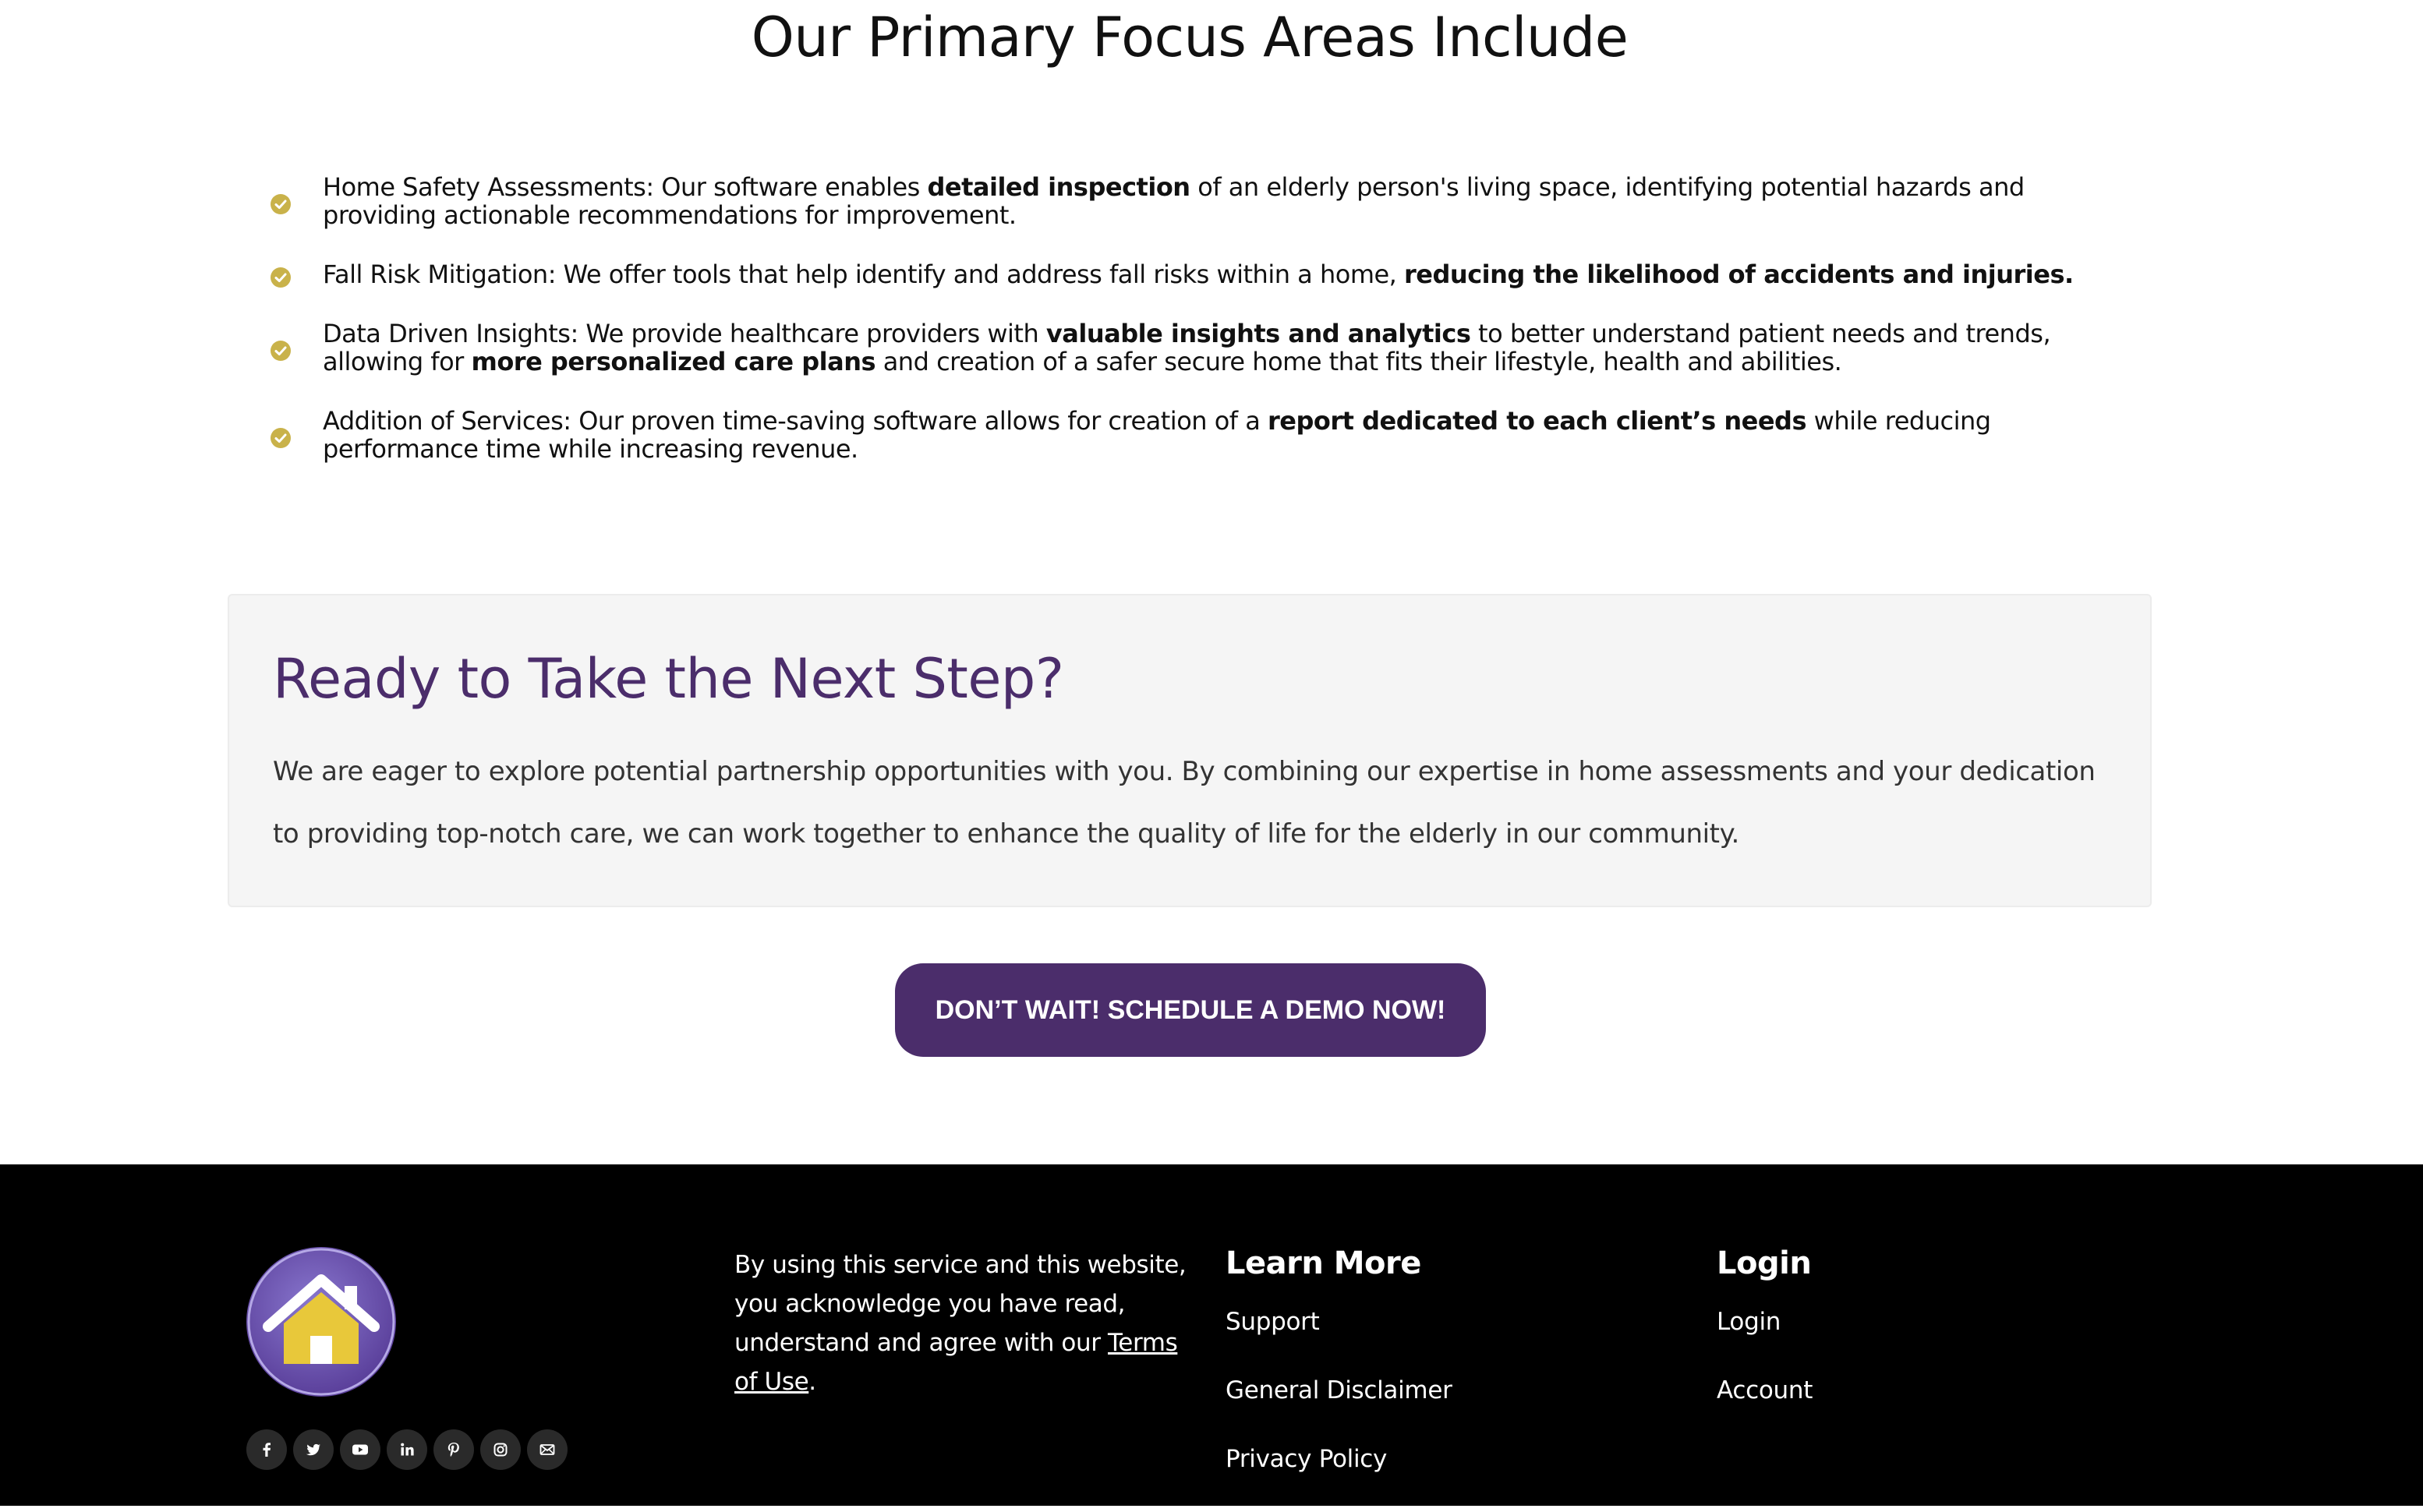  I want to click on next-step-heading: Ready to Take the Next Step?, so click(668, 679).